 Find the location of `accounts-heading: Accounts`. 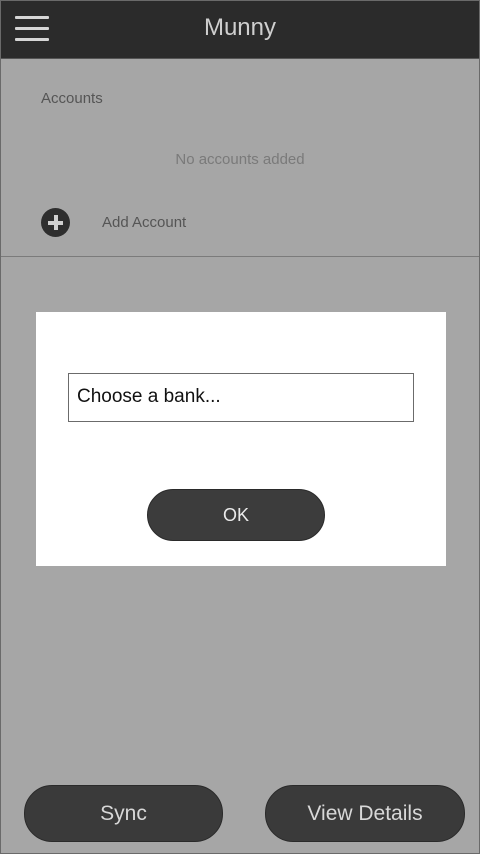

accounts-heading: Accounts is located at coordinates (72, 98).